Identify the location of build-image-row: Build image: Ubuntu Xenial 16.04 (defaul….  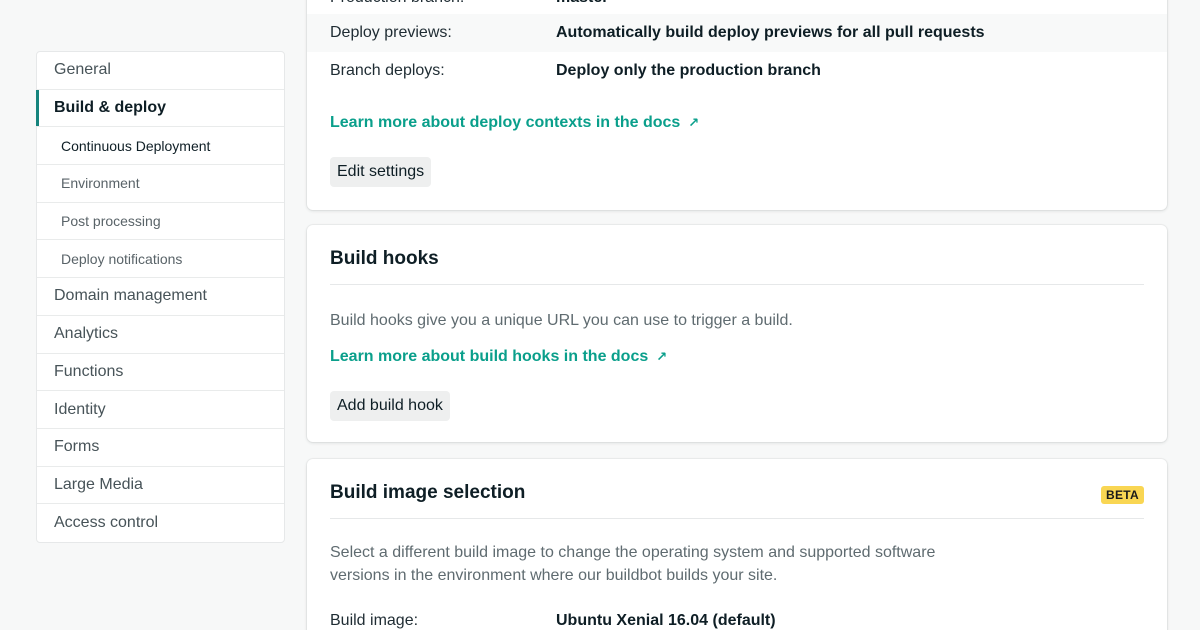
(737, 616).